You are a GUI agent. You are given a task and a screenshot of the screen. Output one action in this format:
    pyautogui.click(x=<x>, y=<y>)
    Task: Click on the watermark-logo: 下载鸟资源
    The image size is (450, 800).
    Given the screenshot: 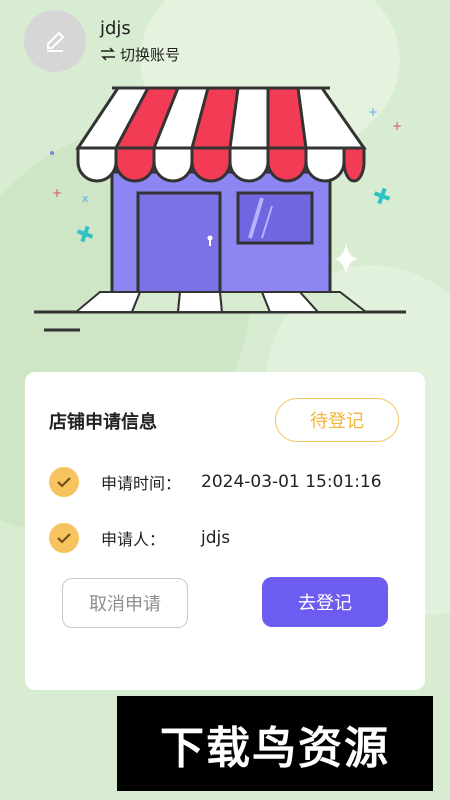 What is the action you would take?
    pyautogui.click(x=275, y=743)
    